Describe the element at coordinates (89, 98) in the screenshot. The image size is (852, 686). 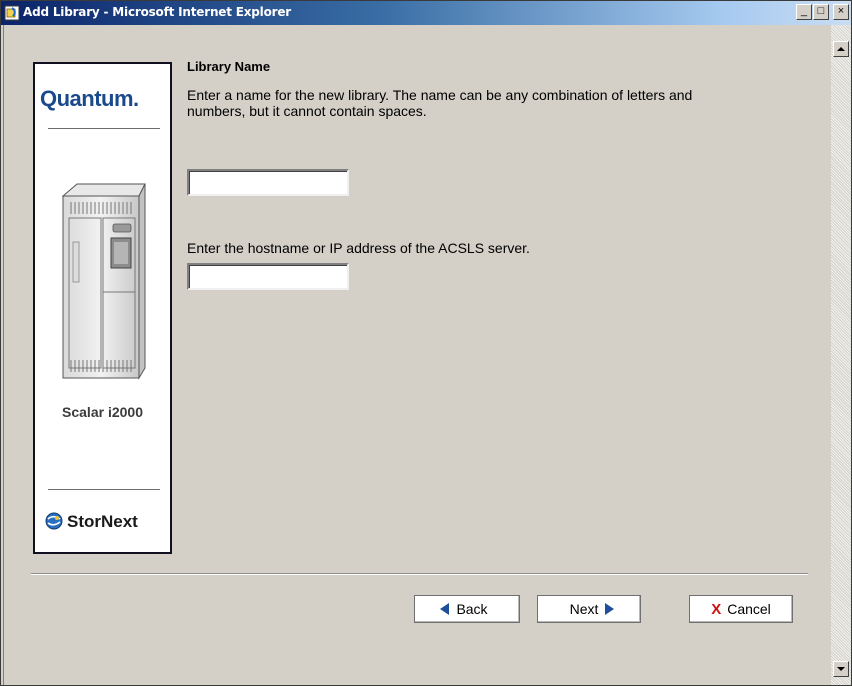
I see `quantum-logo: Quantum.` at that location.